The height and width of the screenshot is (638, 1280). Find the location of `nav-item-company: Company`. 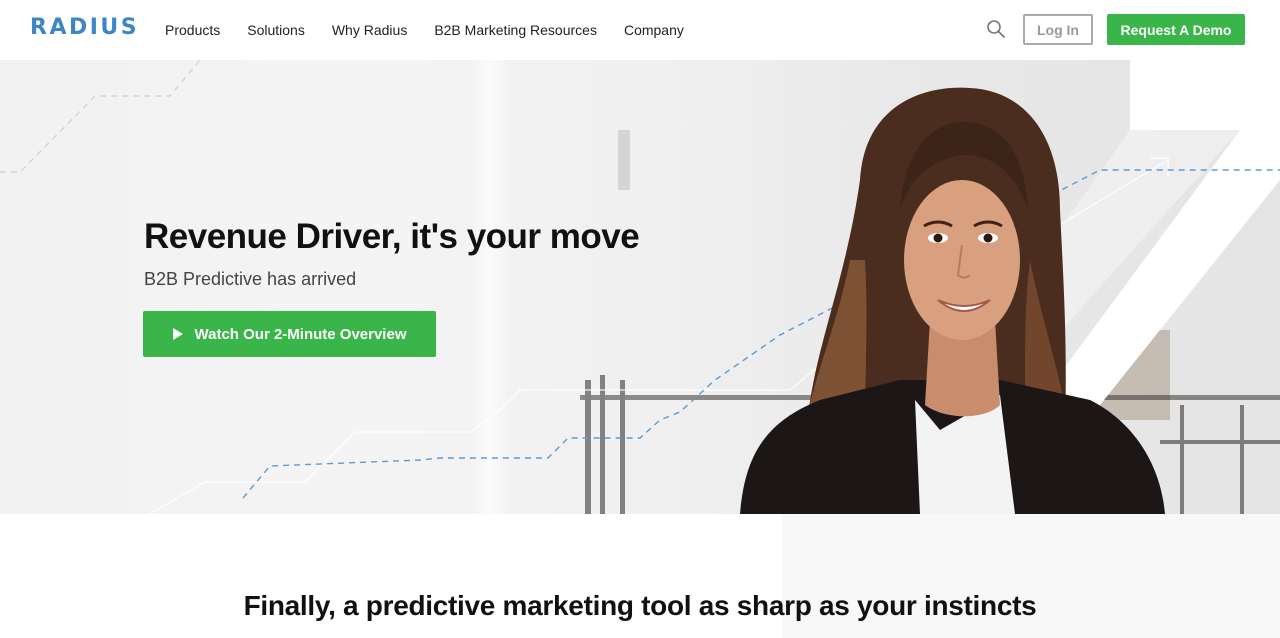

nav-item-company: Company is located at coordinates (654, 30).